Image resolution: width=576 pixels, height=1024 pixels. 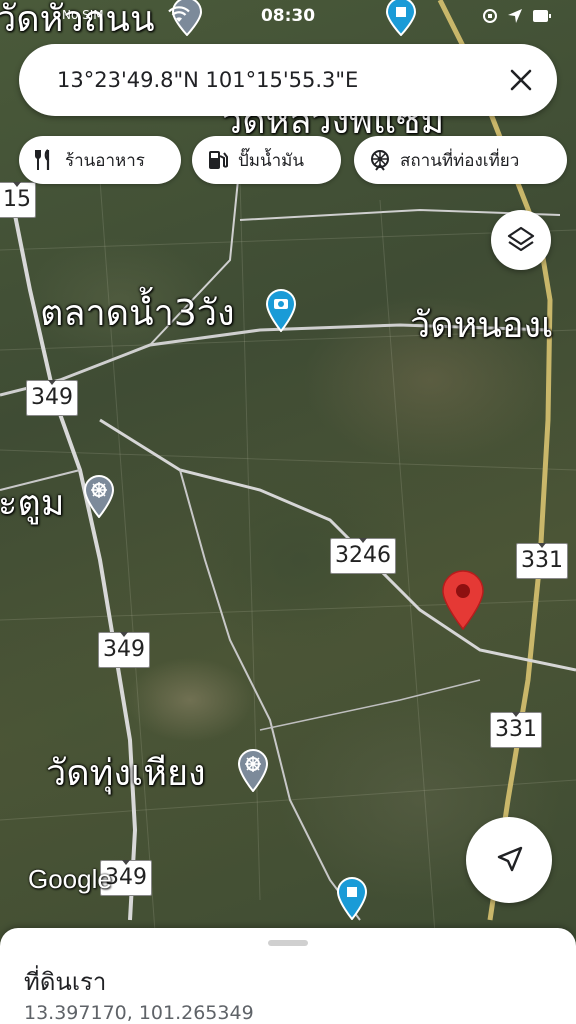 I want to click on location-pin-icon, so click(x=463, y=600).